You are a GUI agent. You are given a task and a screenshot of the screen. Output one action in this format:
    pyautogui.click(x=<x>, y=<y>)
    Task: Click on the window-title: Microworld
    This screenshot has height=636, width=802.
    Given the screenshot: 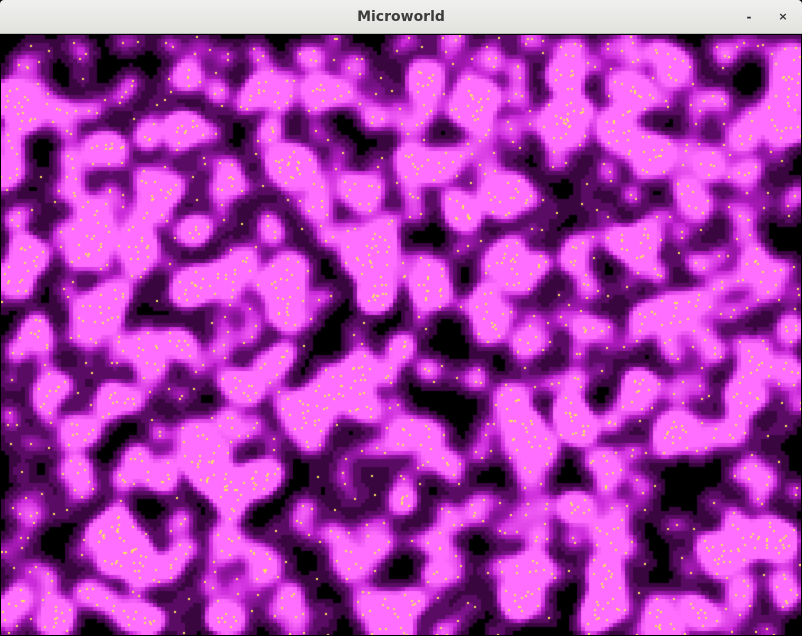 What is the action you would take?
    pyautogui.click(x=401, y=17)
    